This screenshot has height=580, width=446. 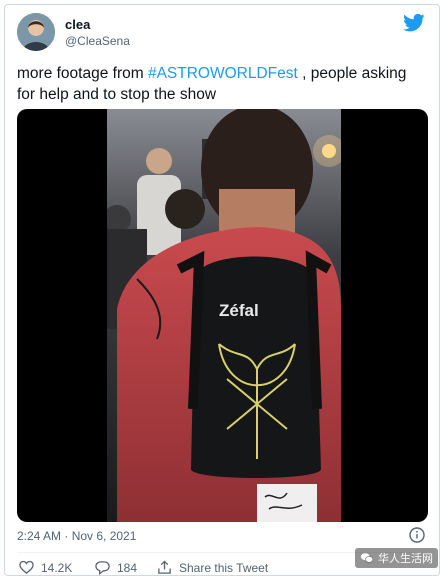 I want to click on reply-count: 184, so click(x=127, y=567).